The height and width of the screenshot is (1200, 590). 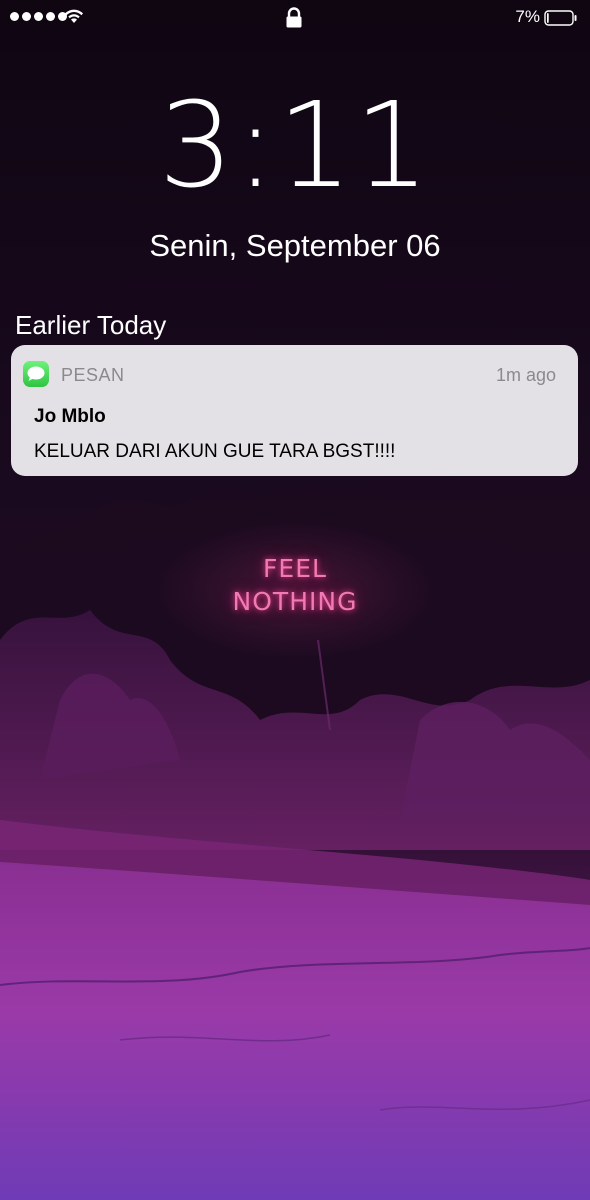 What do you see at coordinates (36, 374) in the screenshot?
I see `messages-icon` at bounding box center [36, 374].